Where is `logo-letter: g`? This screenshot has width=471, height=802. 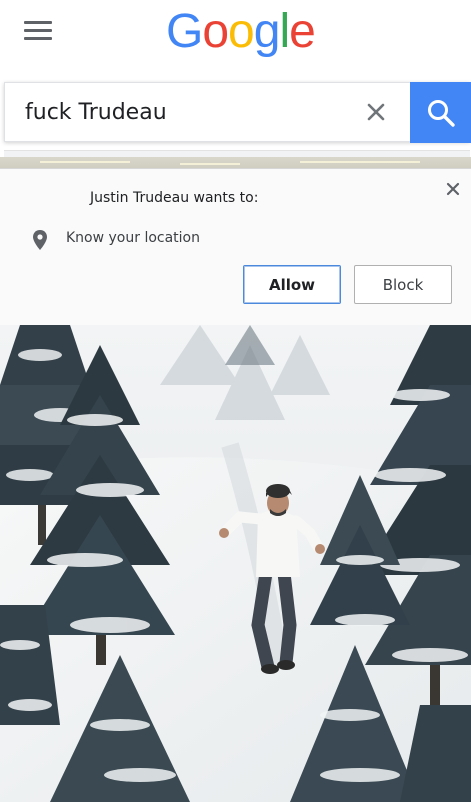 logo-letter: g is located at coordinates (267, 31).